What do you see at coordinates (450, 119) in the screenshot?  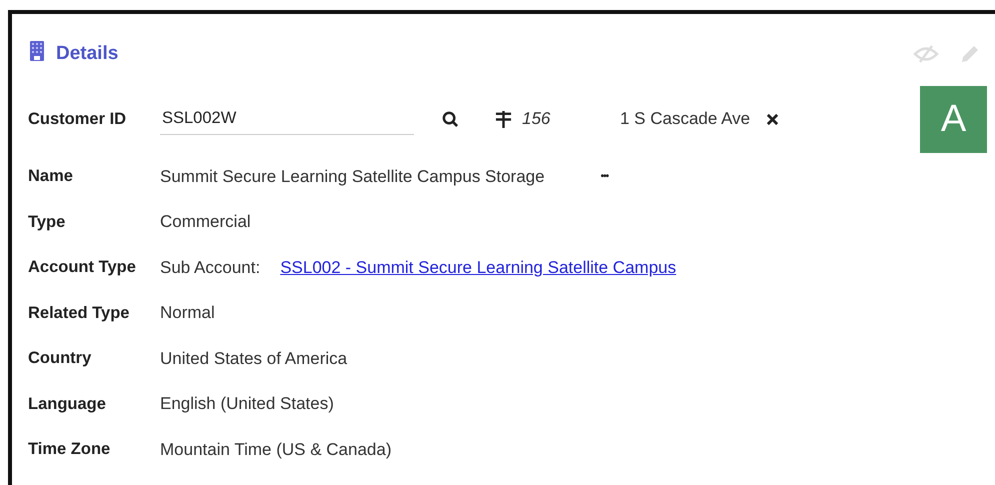 I see `search-icon` at bounding box center [450, 119].